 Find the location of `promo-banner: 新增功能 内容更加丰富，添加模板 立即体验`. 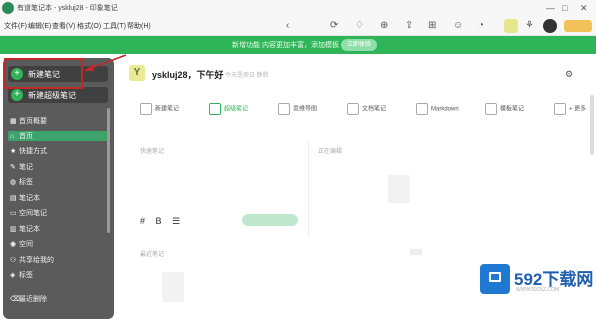

promo-banner: 新增功能 内容更加丰富，添加模板 立即体验 is located at coordinates (298, 45).